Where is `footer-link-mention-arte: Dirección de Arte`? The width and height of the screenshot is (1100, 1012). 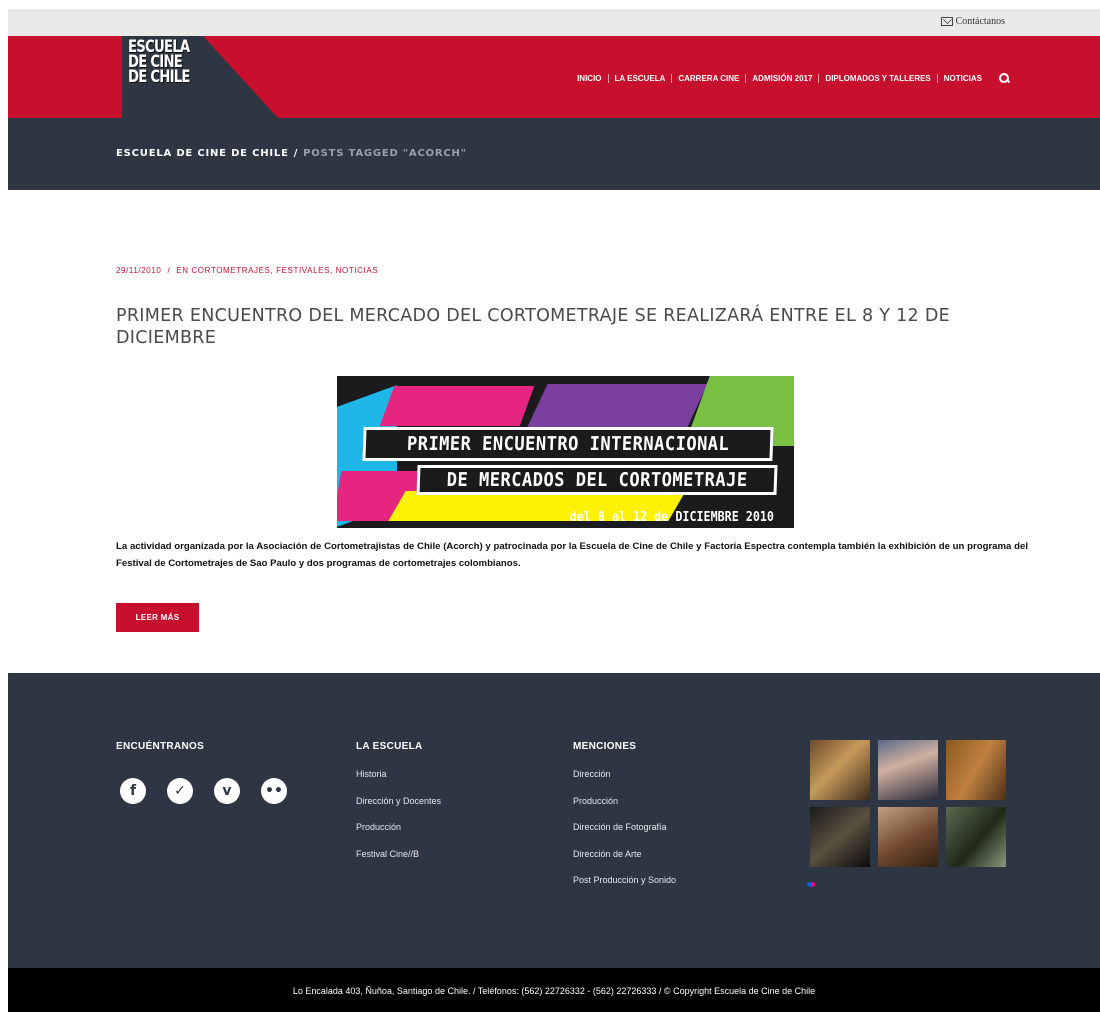 footer-link-mention-arte: Dirección de Arte is located at coordinates (607, 854).